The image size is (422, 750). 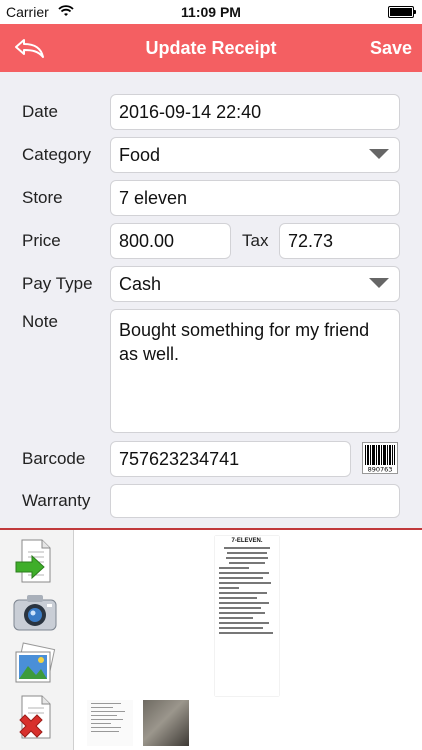 I want to click on note-label: Note, so click(x=40, y=321).